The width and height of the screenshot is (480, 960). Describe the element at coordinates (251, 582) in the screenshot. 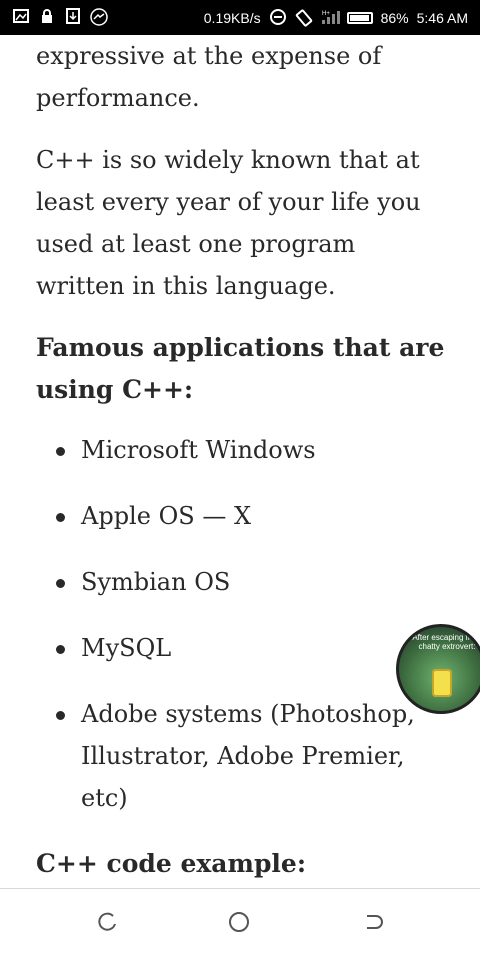

I see `list-item: Symbian OS` at that location.